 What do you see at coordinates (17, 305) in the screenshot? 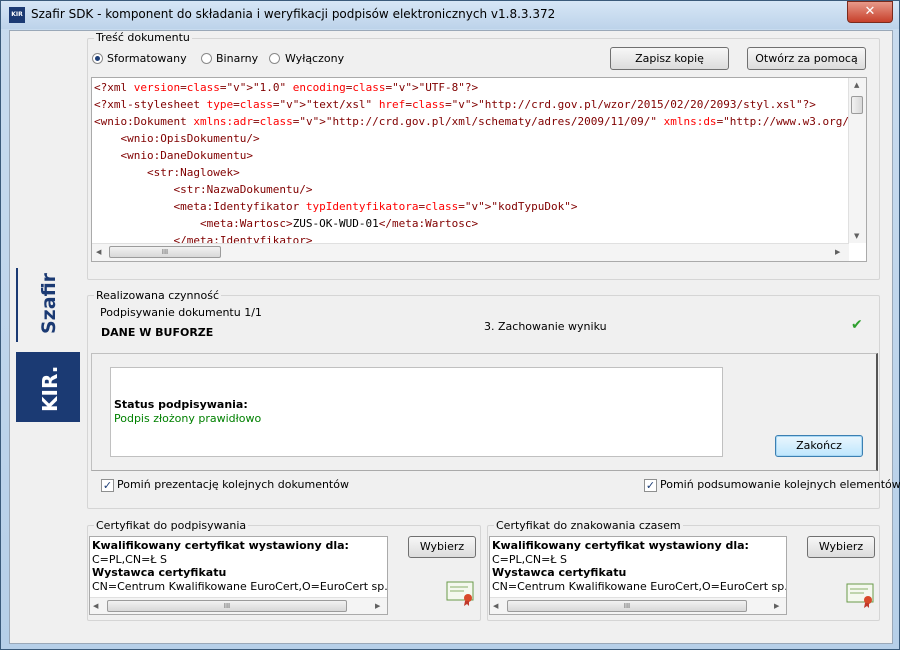
I see `logo-divider` at bounding box center [17, 305].